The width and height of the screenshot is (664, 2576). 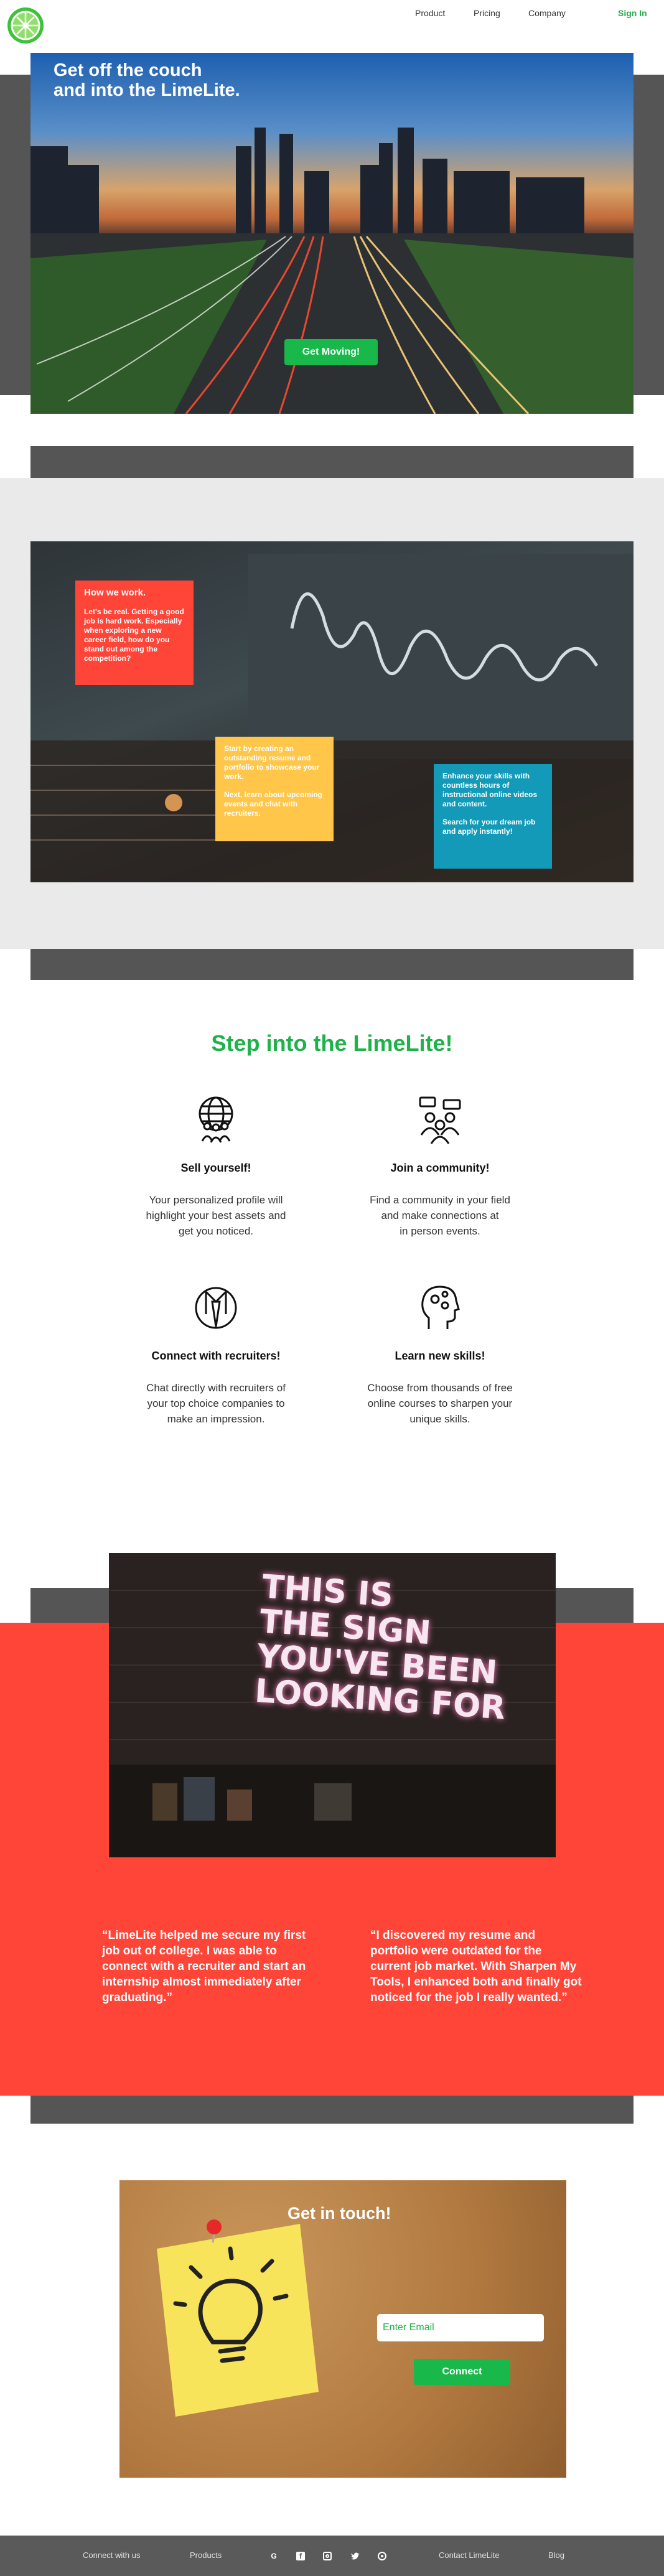 I want to click on feature-text-line: unique skills., so click(x=439, y=1419).